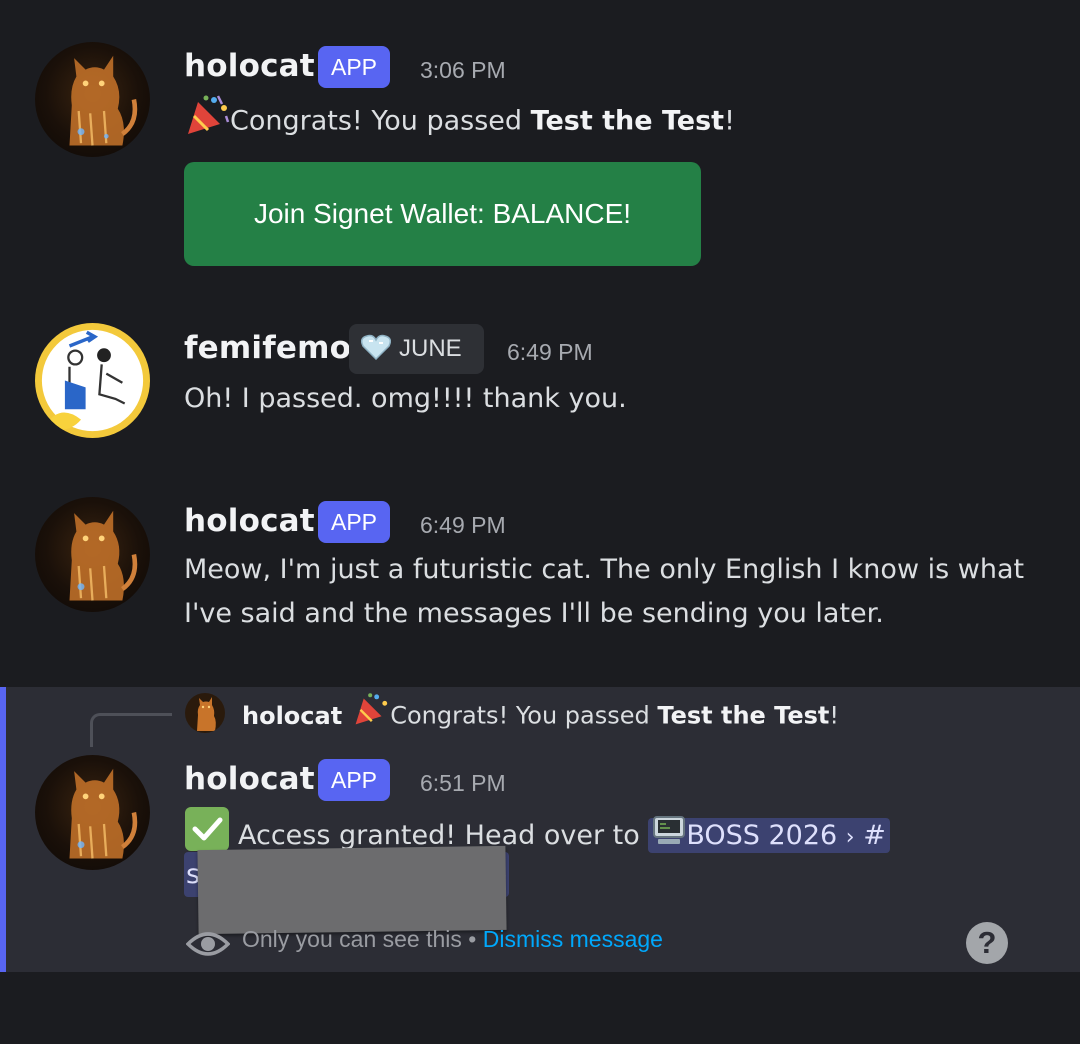 This screenshot has width=1080, height=1044. What do you see at coordinates (405, 398) in the screenshot?
I see `message-text: Oh! I passed. omg!!!! thank you.` at bounding box center [405, 398].